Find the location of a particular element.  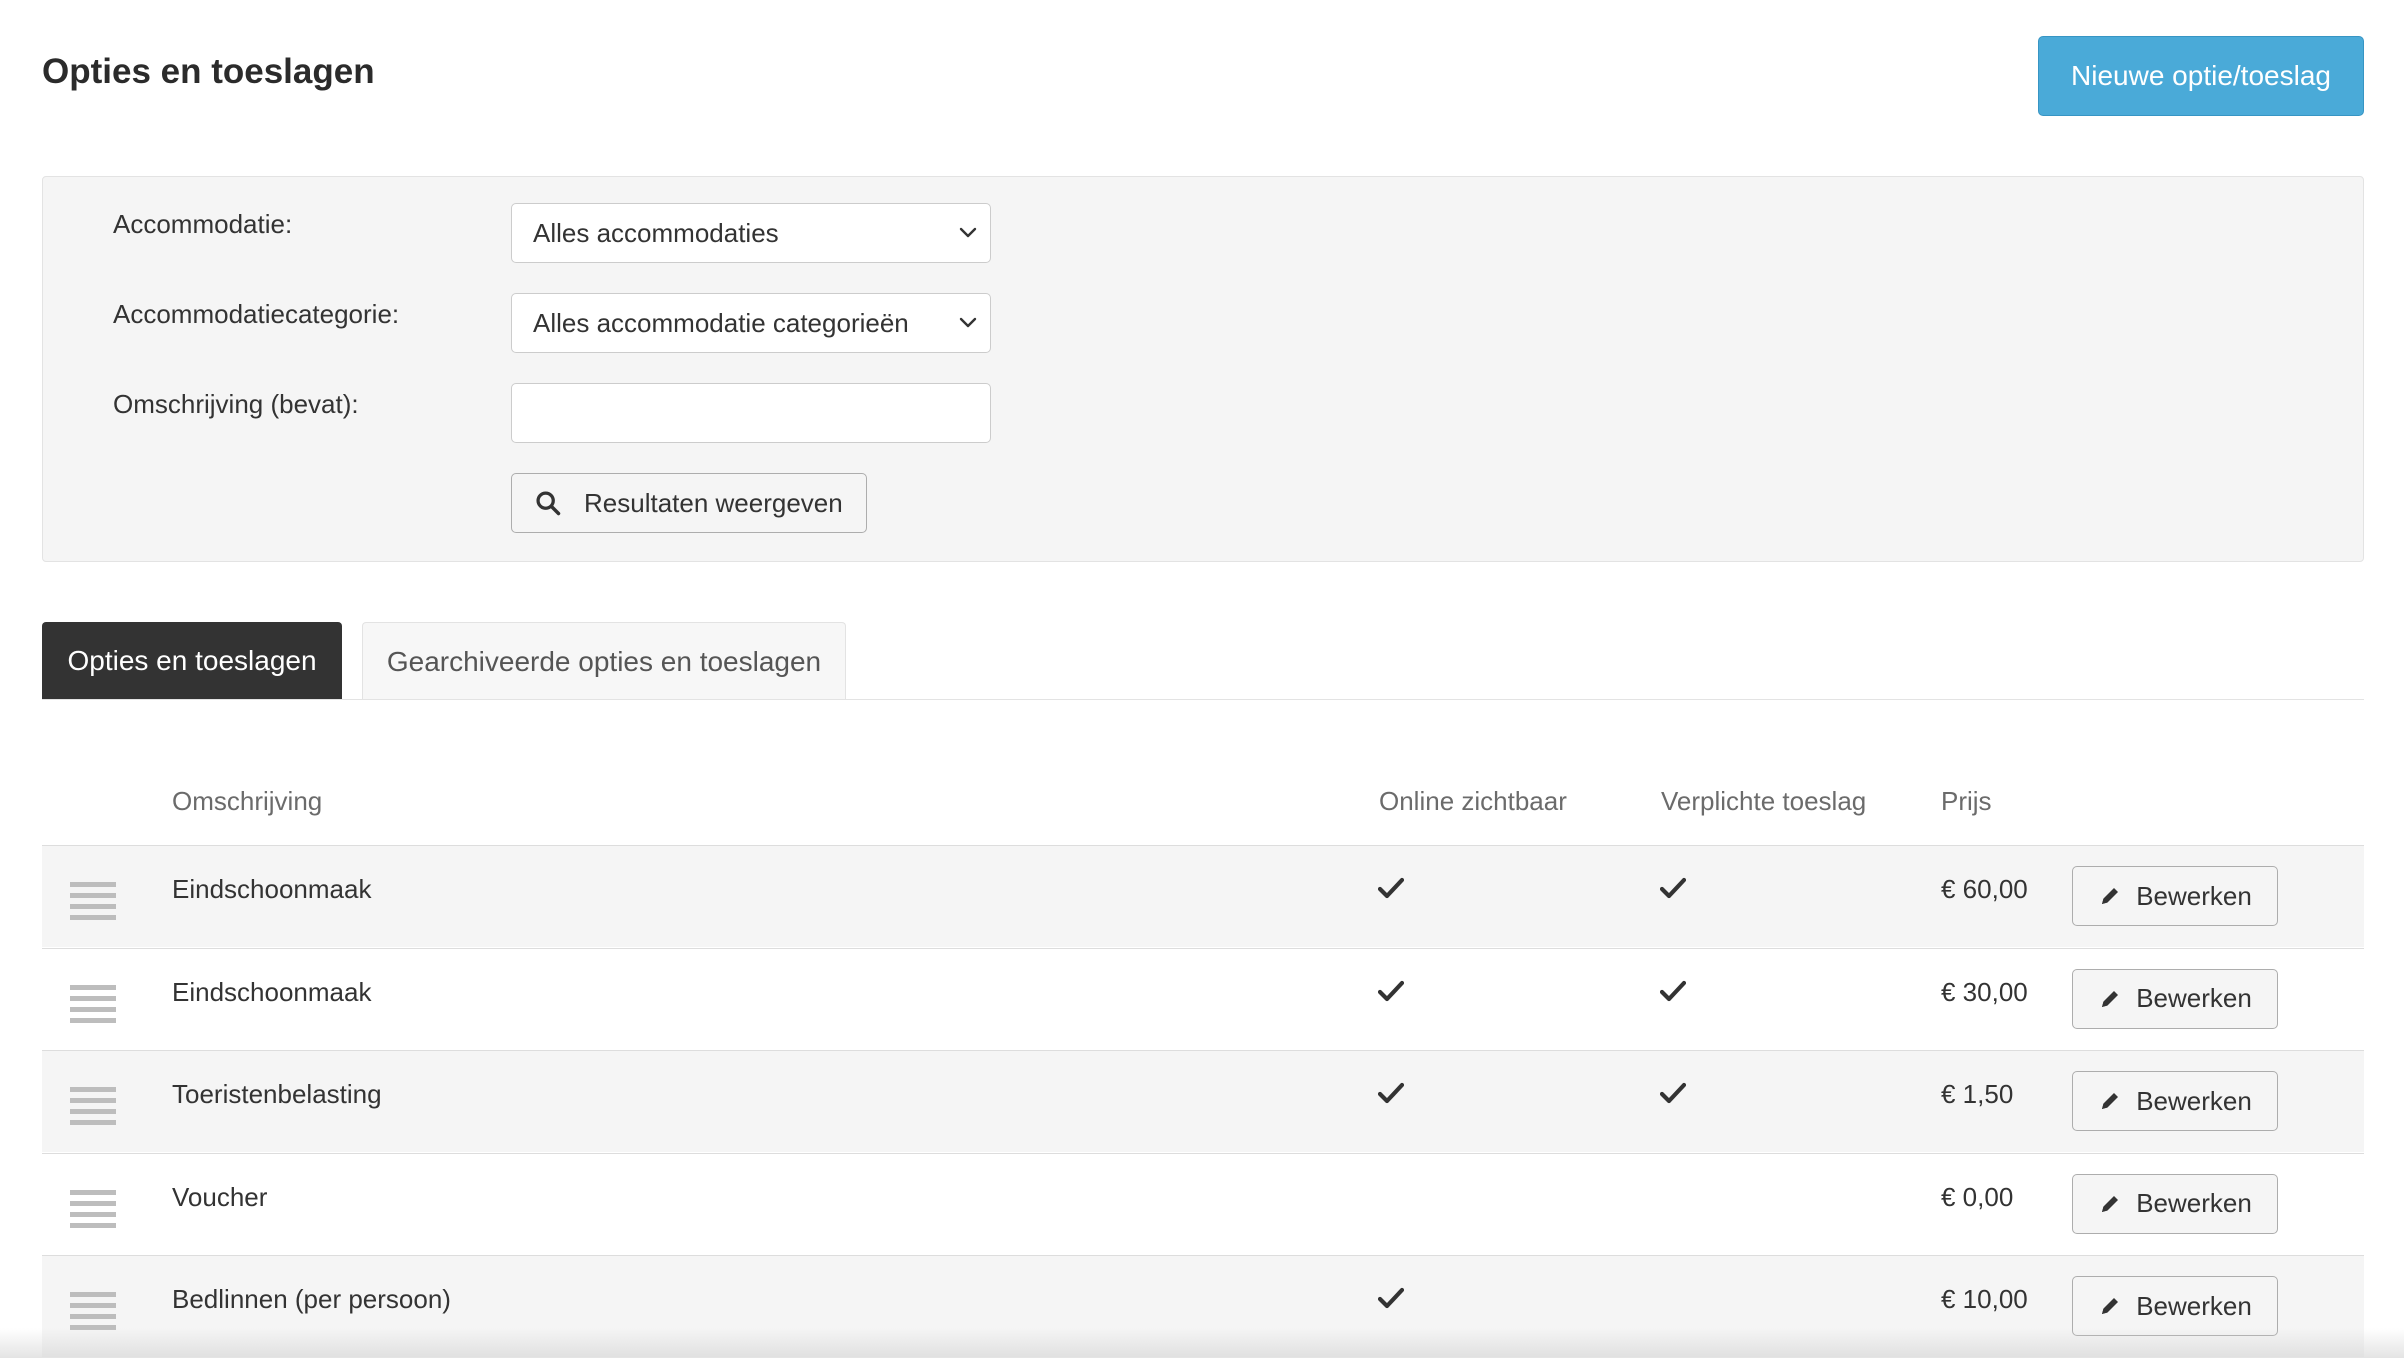

row-price: € 60,00 is located at coordinates (1984, 889).